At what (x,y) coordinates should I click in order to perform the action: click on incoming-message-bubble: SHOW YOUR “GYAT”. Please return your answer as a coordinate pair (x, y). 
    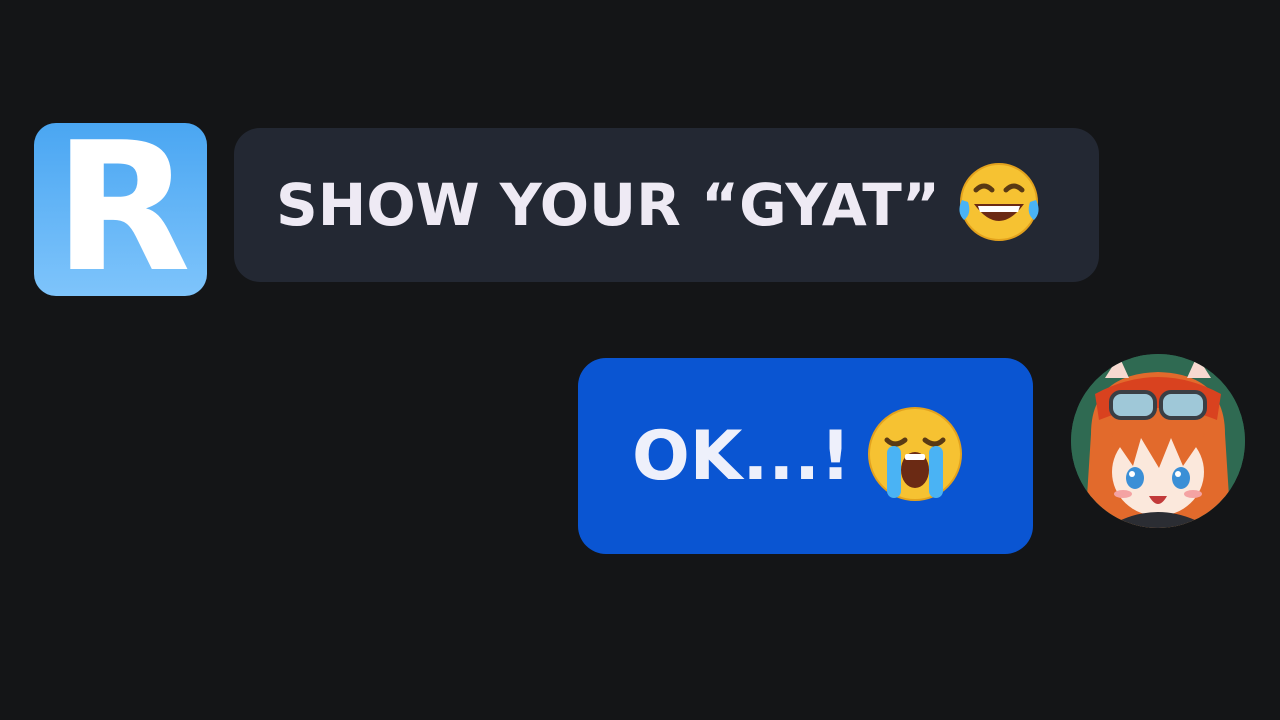
    Looking at the image, I should click on (666, 205).